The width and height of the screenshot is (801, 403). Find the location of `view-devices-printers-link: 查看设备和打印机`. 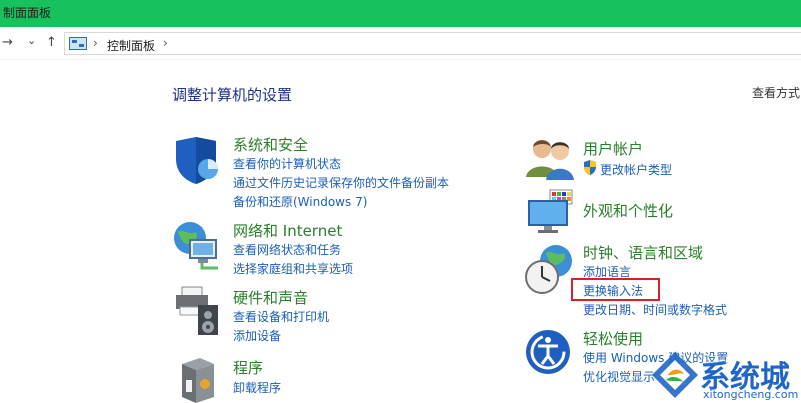

view-devices-printers-link: 查看设备和打印机 is located at coordinates (281, 316).